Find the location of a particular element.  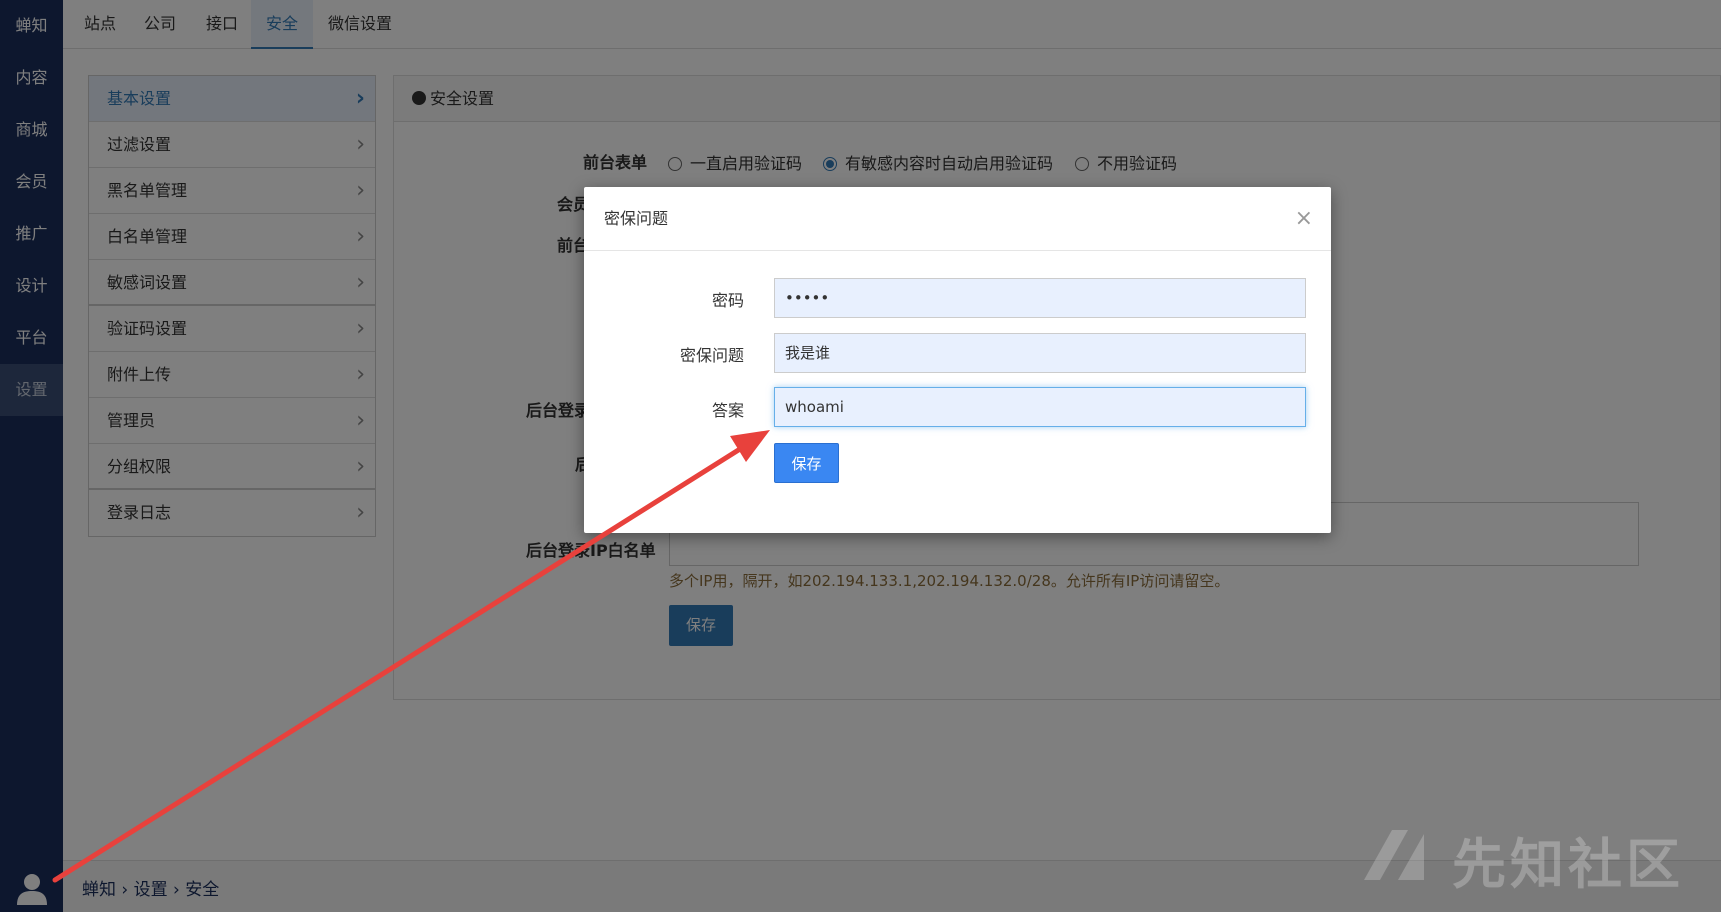

question-label: 密保问题 is located at coordinates (711, 355).